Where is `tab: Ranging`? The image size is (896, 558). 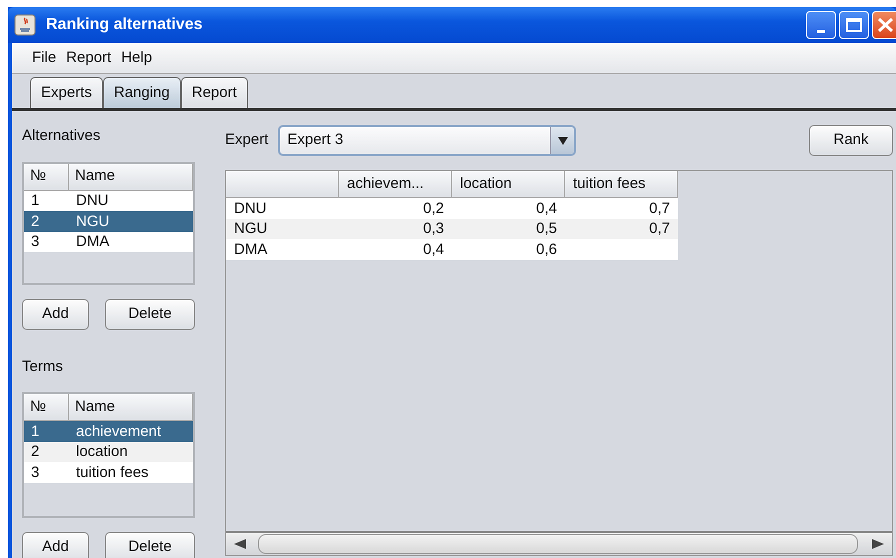
tab: Ranging is located at coordinates (141, 92).